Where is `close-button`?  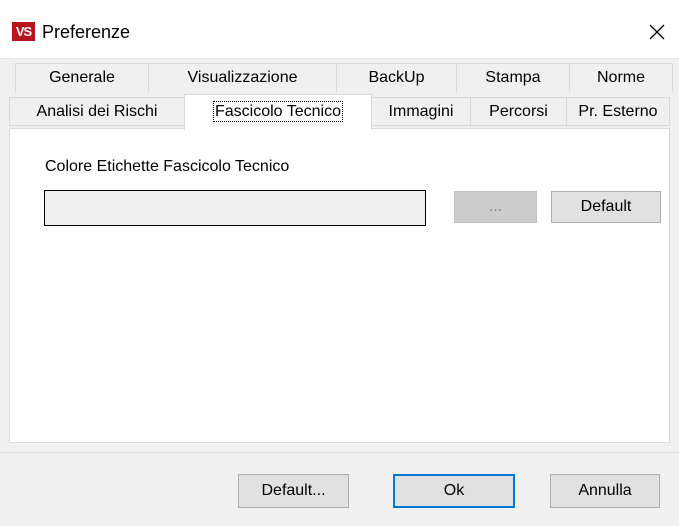
close-button is located at coordinates (657, 31).